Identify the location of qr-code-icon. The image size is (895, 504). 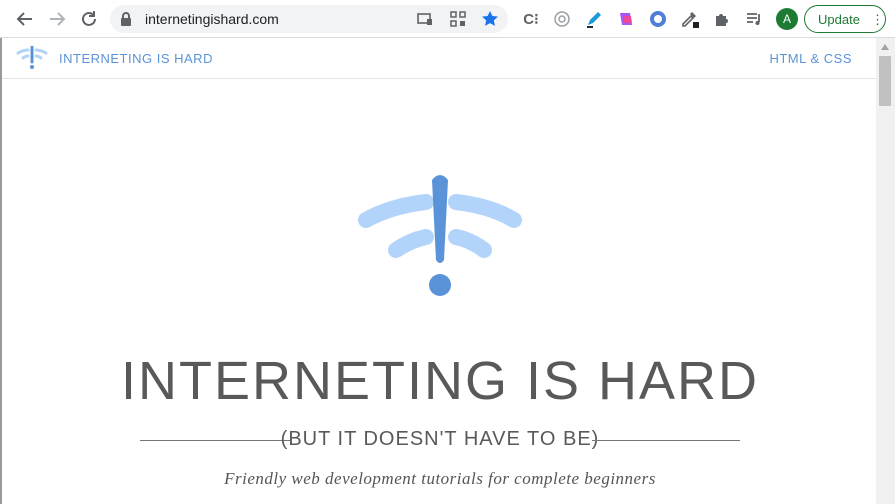
(458, 19).